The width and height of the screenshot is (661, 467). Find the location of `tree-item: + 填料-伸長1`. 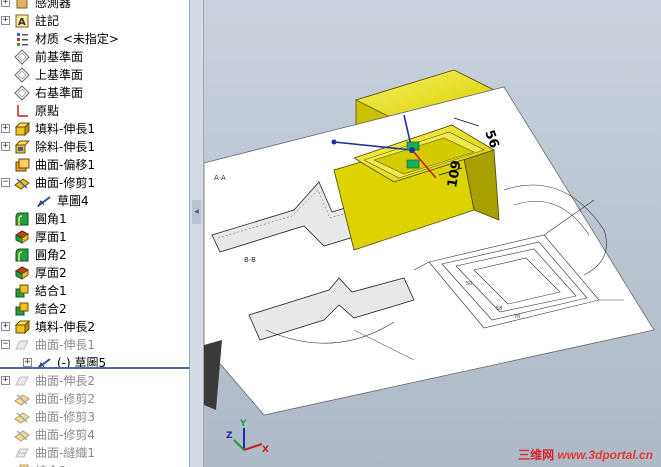

tree-item: + 填料-伸長1 is located at coordinates (94, 129).